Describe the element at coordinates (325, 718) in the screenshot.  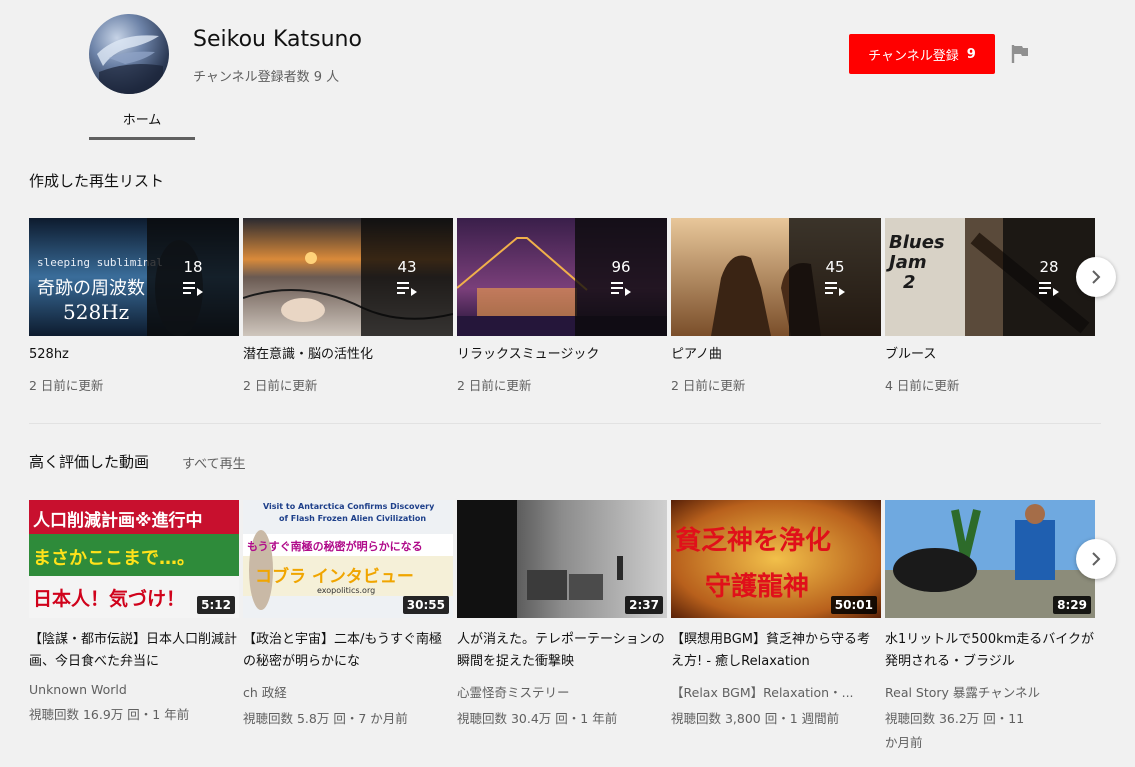
I see `video-meta: 視聴回数 5.8万 回・7 か月前` at that location.